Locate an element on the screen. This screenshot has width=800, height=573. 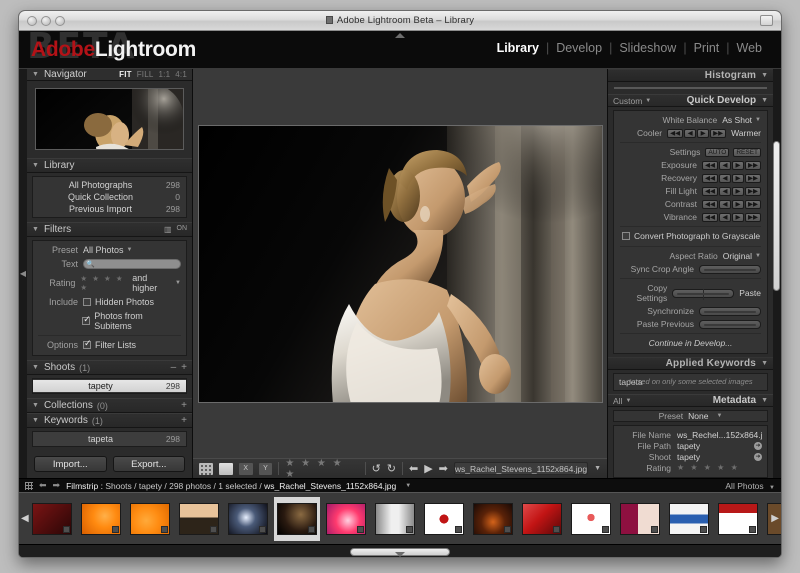
contrast-decrease-large: ◀◀ is located at coordinates (710, 204).